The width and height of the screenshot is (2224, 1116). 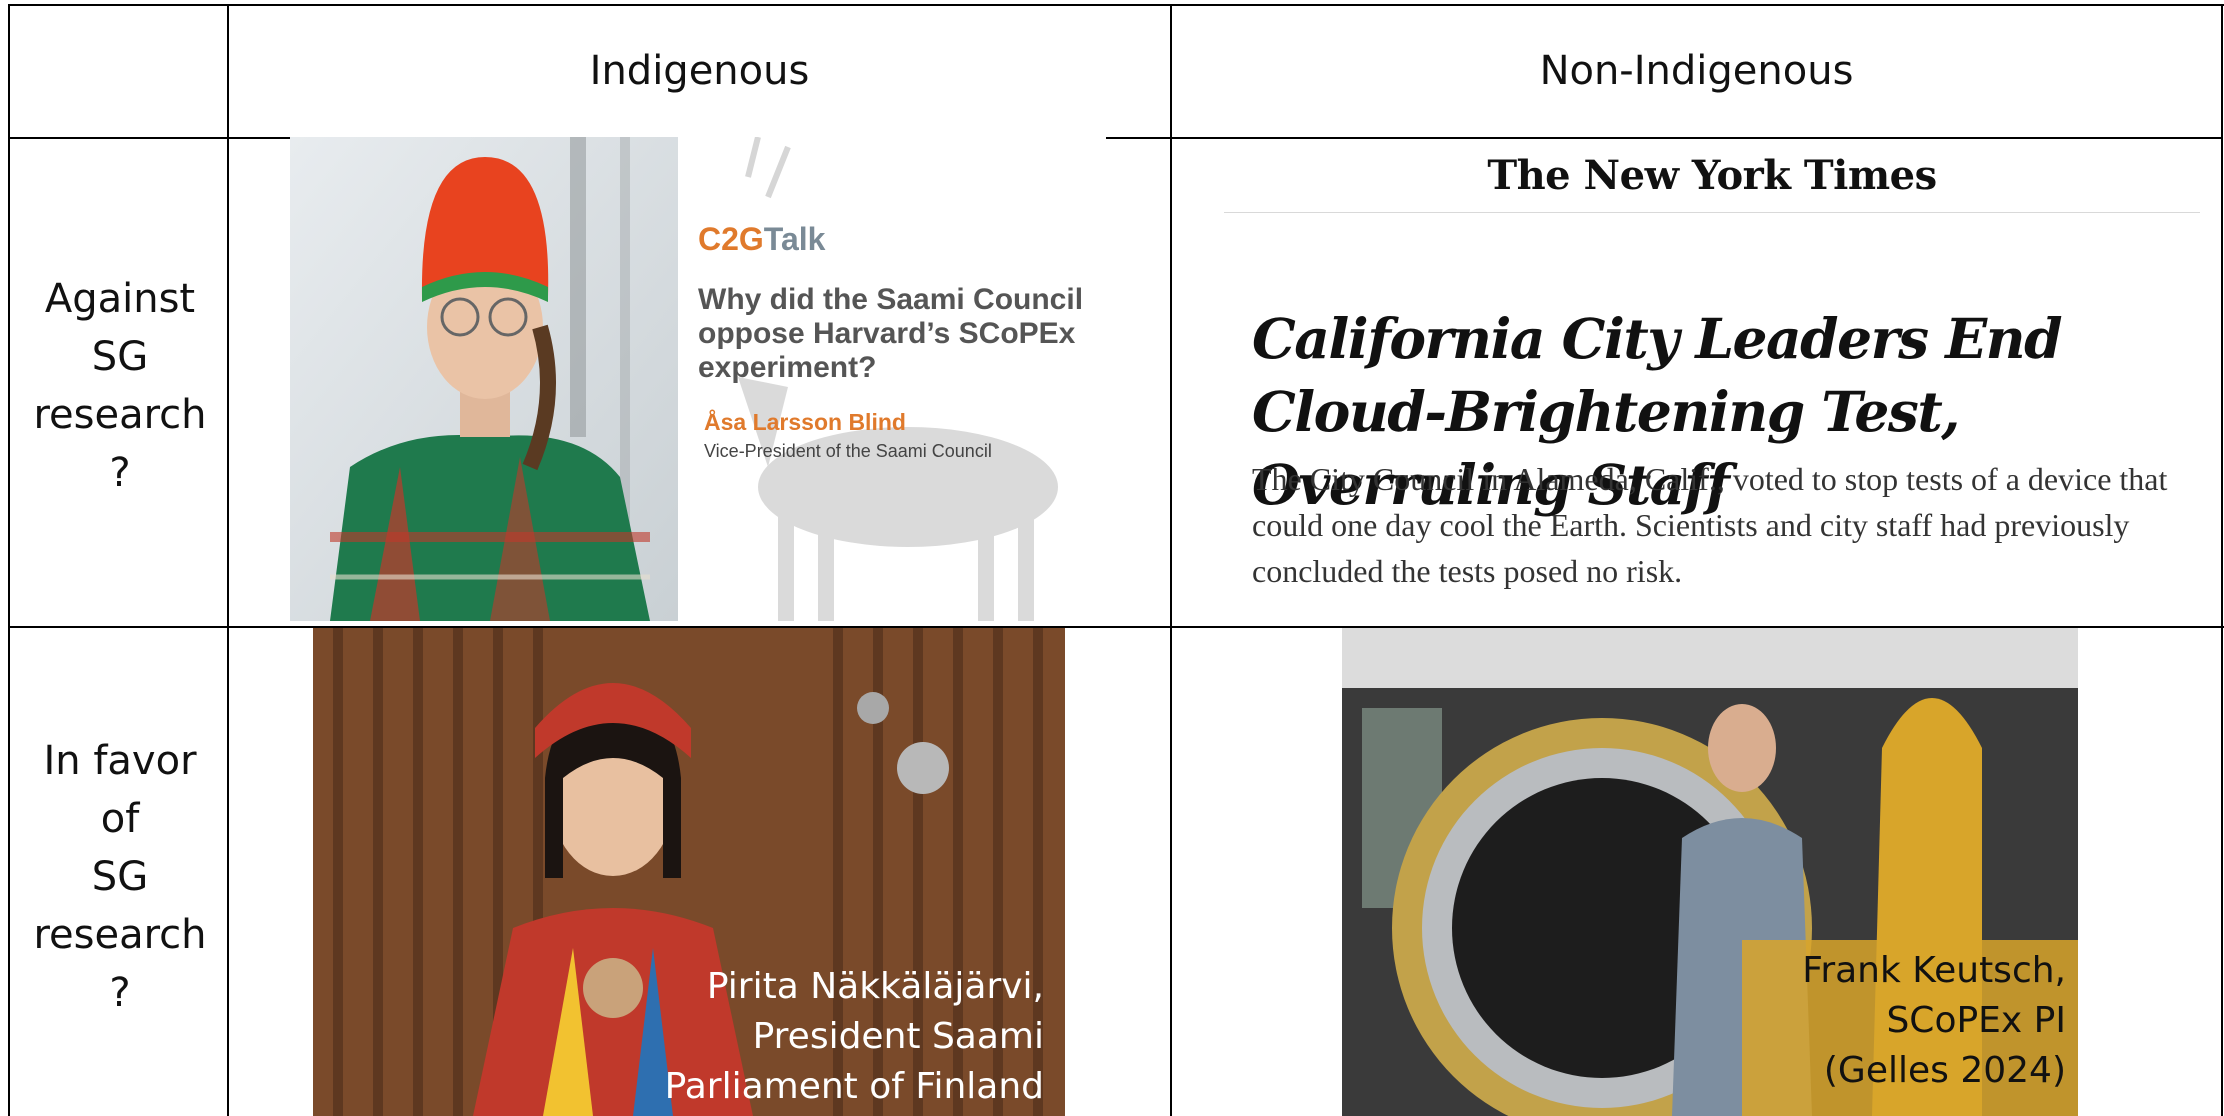 What do you see at coordinates (1171, 560) in the screenshot?
I see `table-divider-v2` at bounding box center [1171, 560].